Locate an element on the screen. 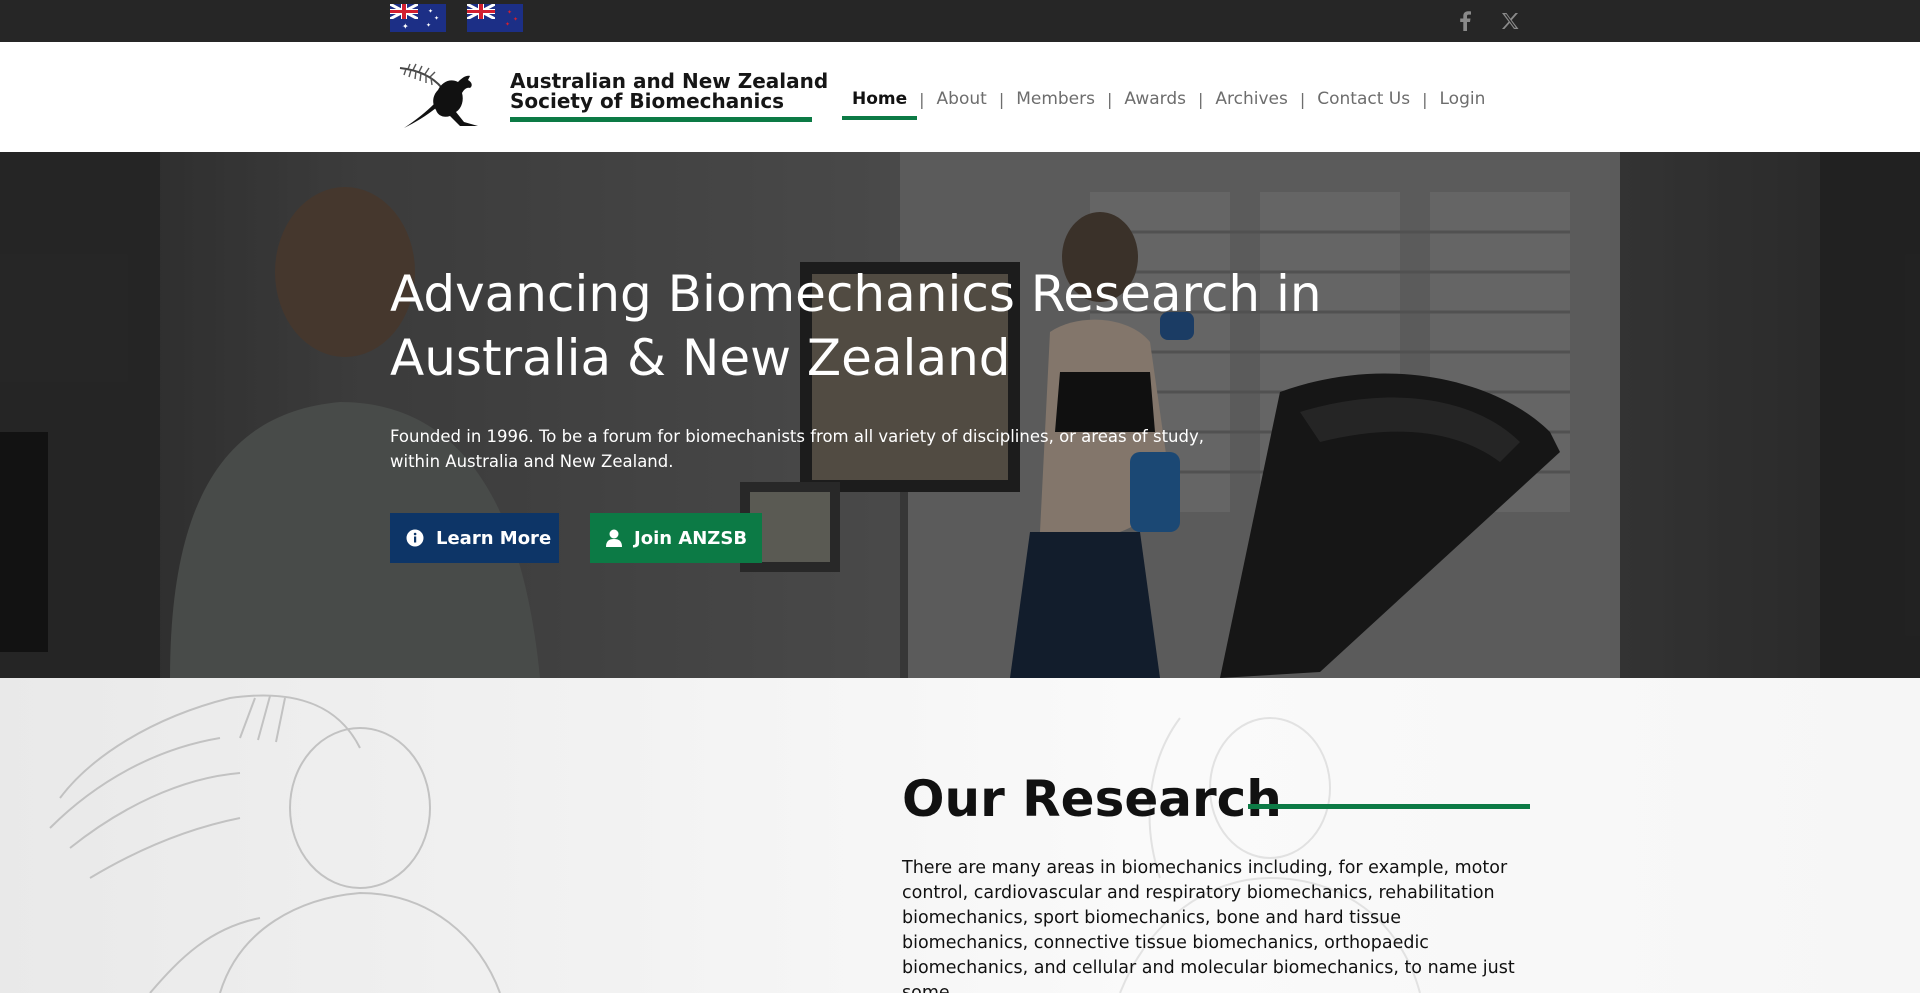 The image size is (1920, 993). nav-home: Home is located at coordinates (880, 102).